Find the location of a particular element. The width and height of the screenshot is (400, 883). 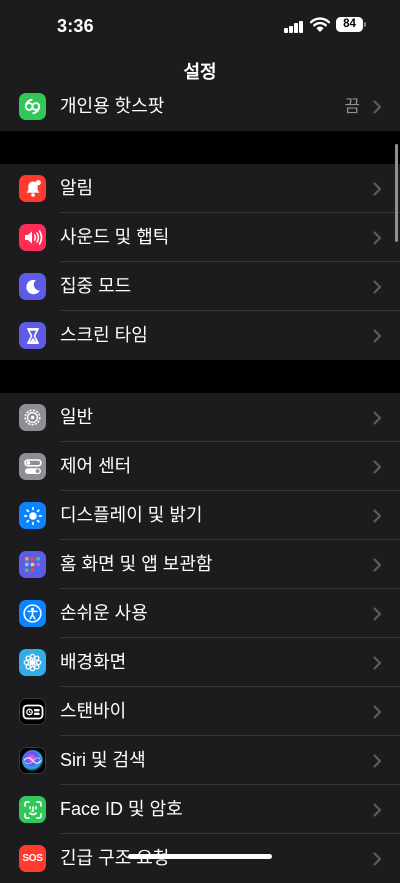

settings-row-label: 개인용 핫스팟 is located at coordinates (112, 106).